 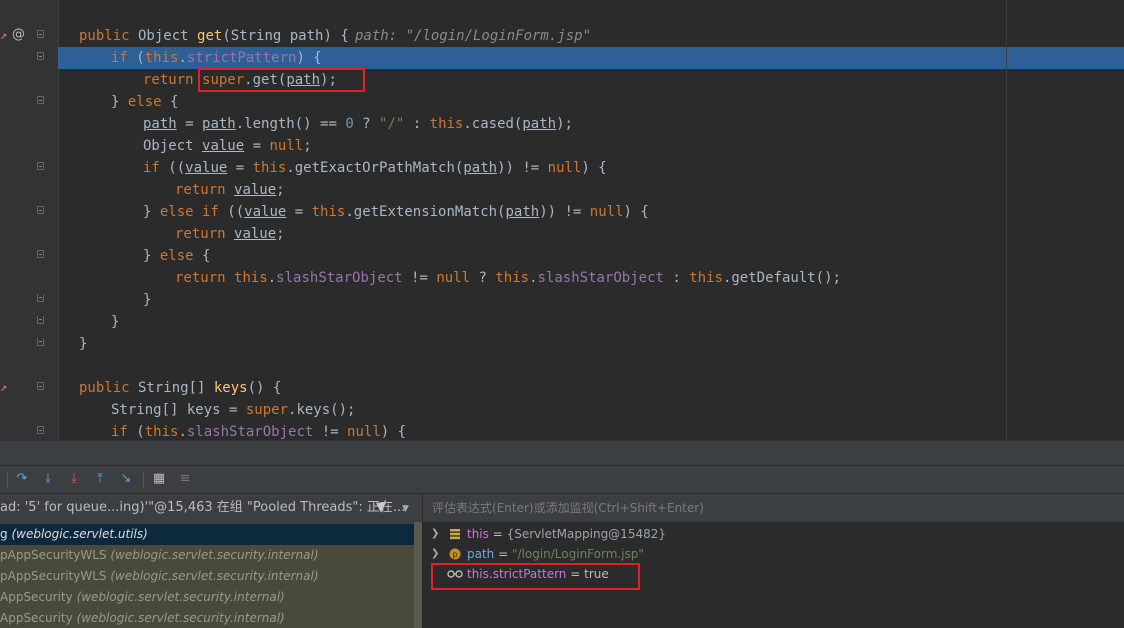 I want to click on code-line: Object value = null;, so click(x=591, y=146).